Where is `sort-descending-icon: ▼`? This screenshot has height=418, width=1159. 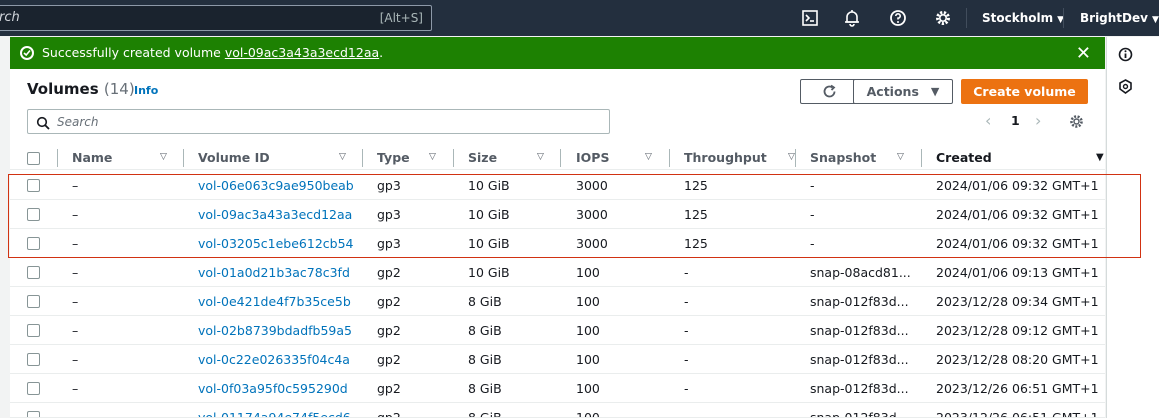 sort-descending-icon: ▼ is located at coordinates (1100, 157).